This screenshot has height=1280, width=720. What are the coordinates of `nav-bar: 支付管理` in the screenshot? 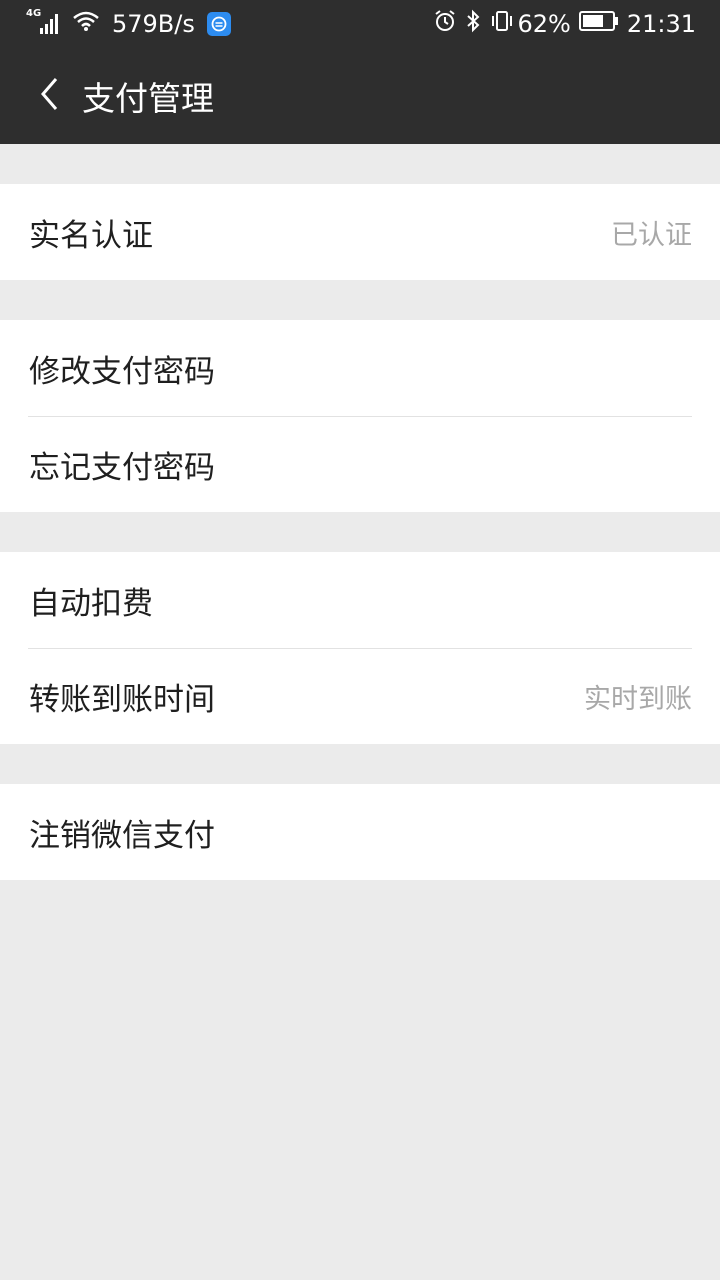 It's located at (360, 96).